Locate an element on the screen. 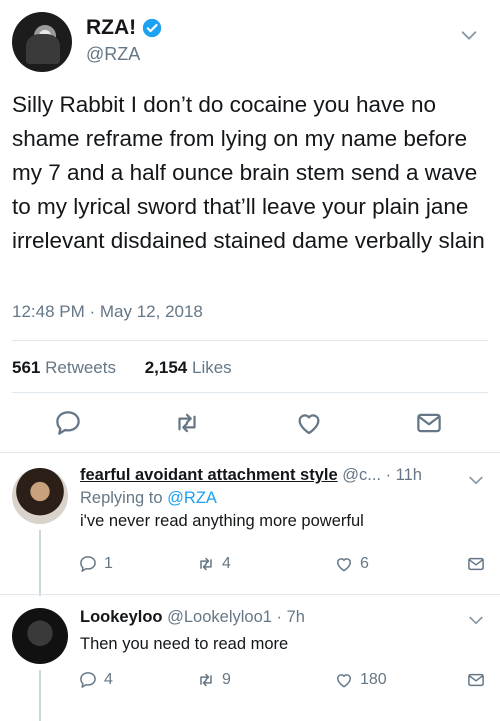 The height and width of the screenshot is (721, 500). like-count: 180 is located at coordinates (373, 679).